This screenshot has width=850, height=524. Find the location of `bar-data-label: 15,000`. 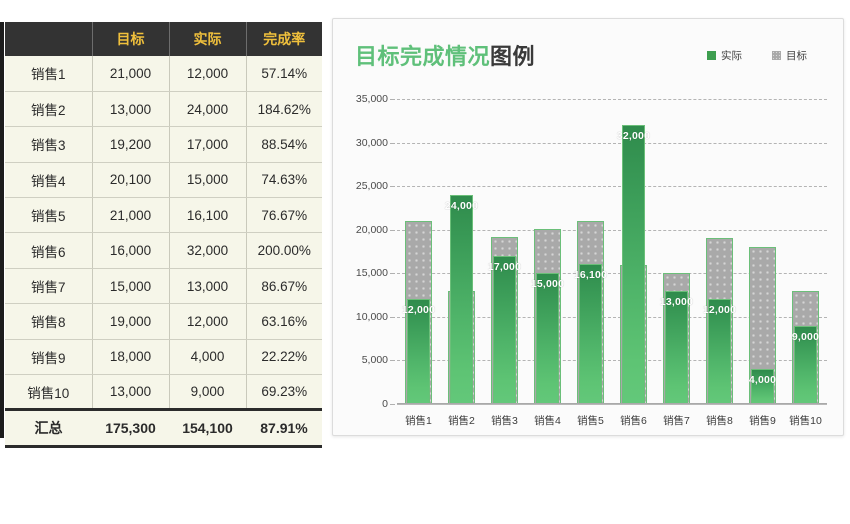

bar-data-label: 15,000 is located at coordinates (547, 284).